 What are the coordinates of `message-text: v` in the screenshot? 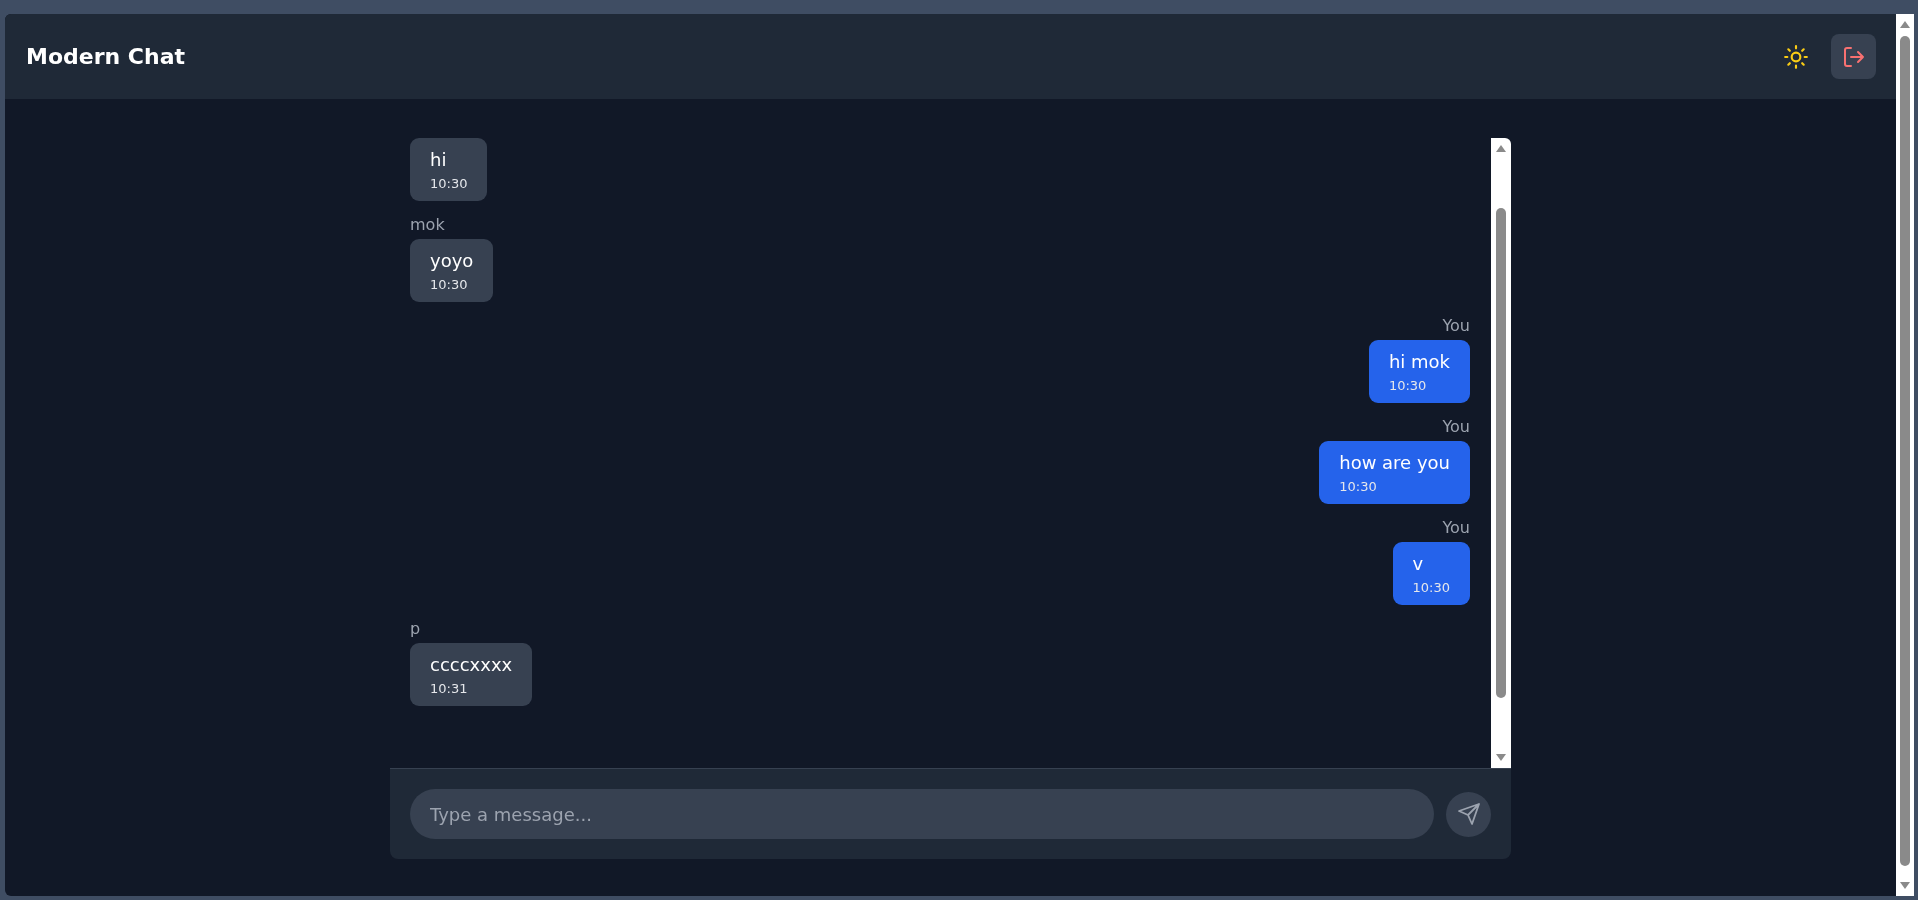 It's located at (1418, 563).